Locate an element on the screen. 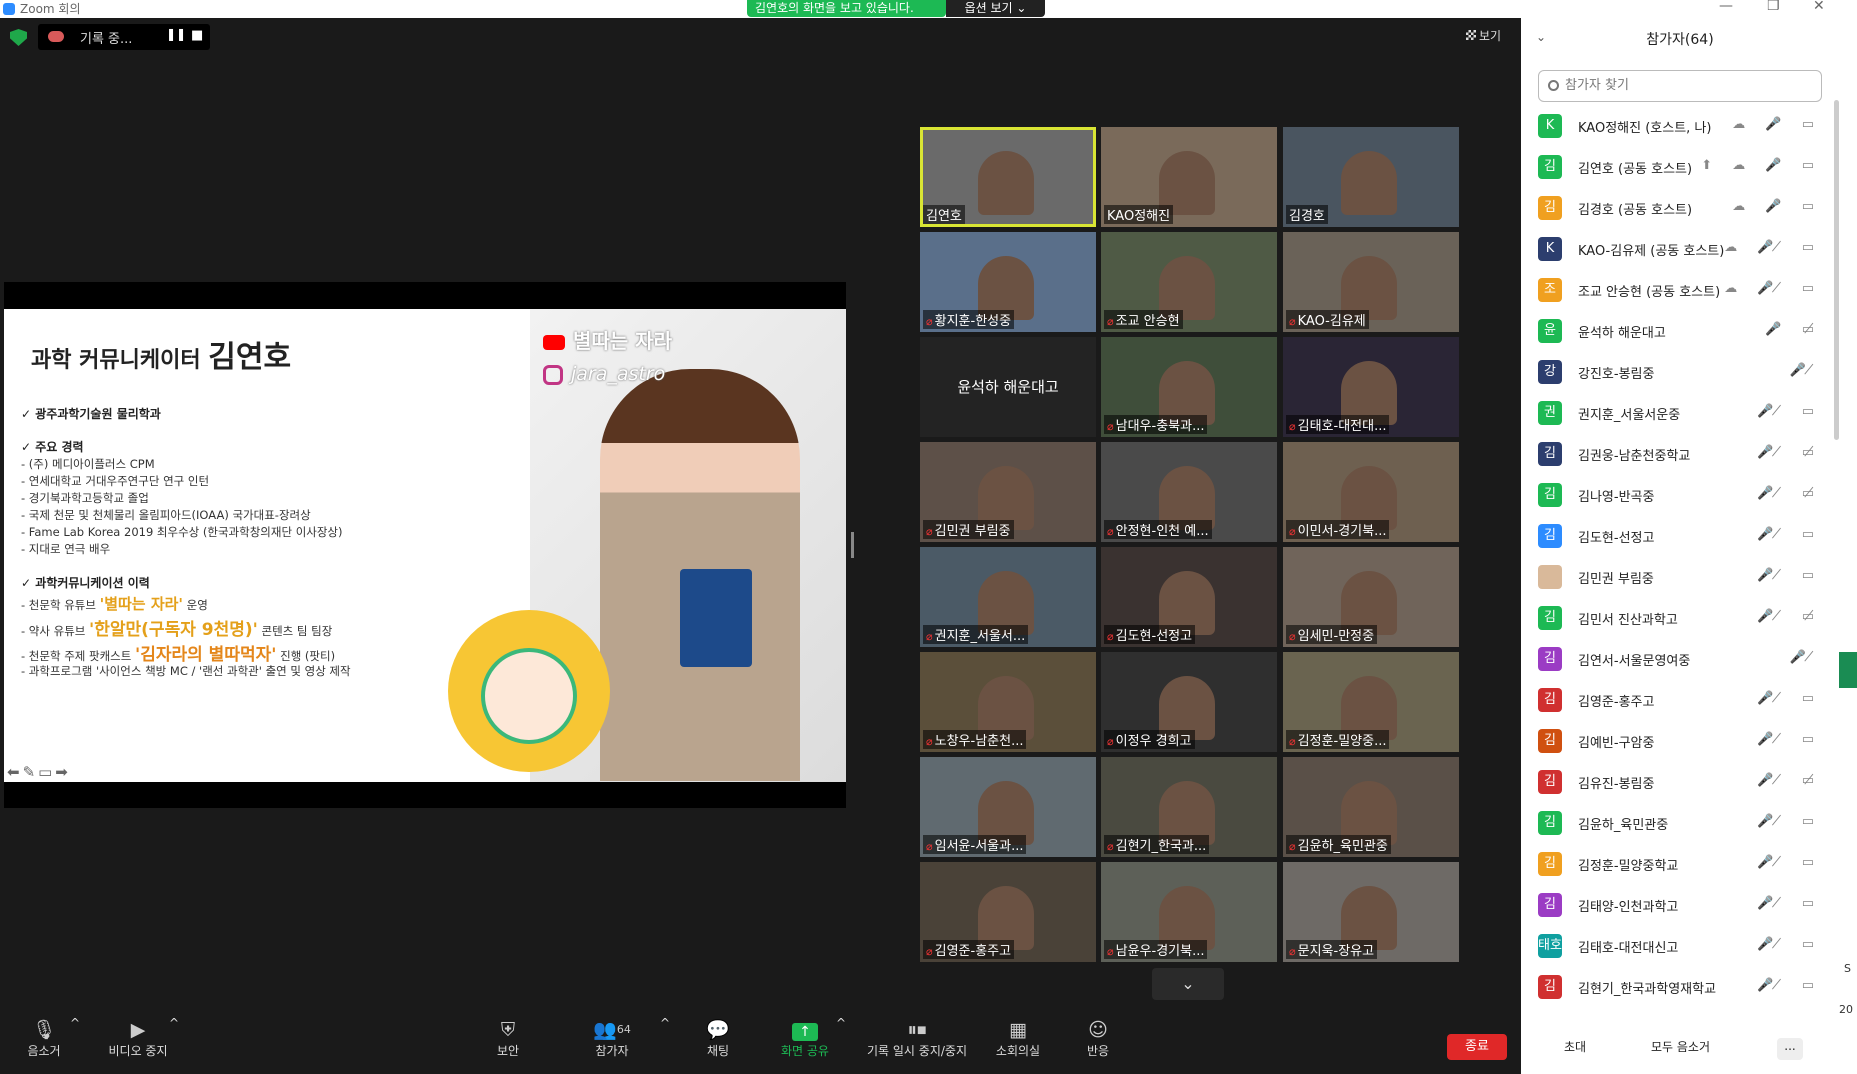  participant-video is located at coordinates (1006, 183).